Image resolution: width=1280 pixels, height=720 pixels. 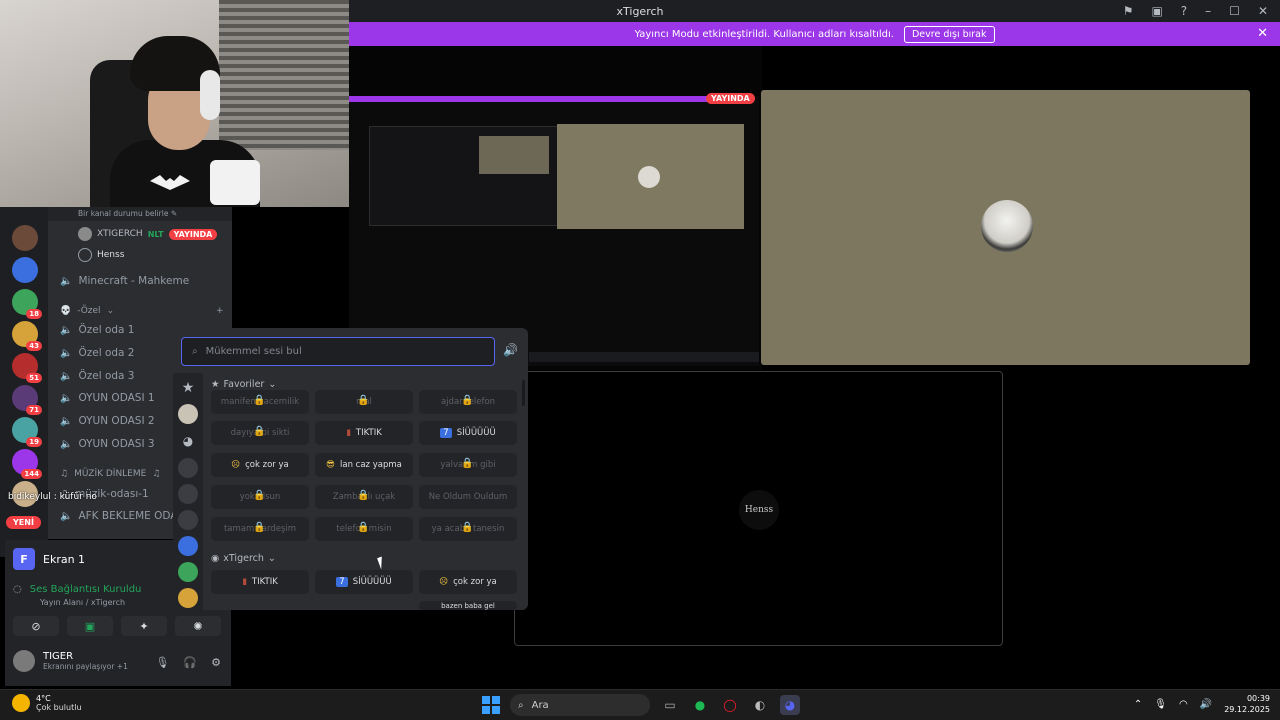 What do you see at coordinates (580, 705) in the screenshot?
I see `taskbar-search: ⌕ Ara` at bounding box center [580, 705].